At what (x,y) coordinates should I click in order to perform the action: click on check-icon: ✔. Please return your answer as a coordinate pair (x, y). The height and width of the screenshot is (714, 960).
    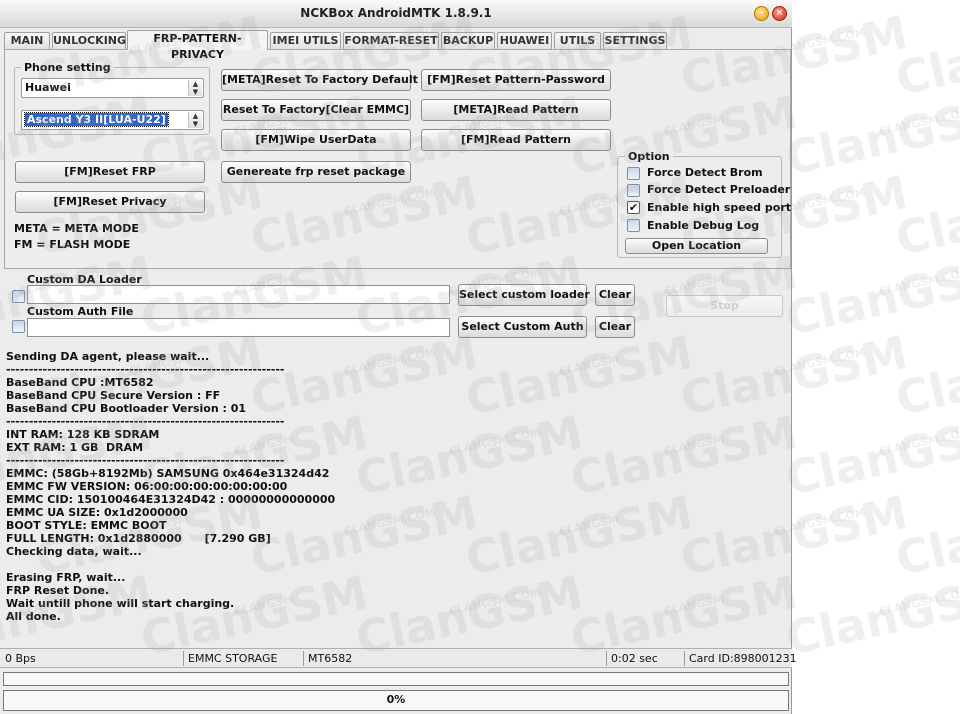
    Looking at the image, I should click on (633, 207).